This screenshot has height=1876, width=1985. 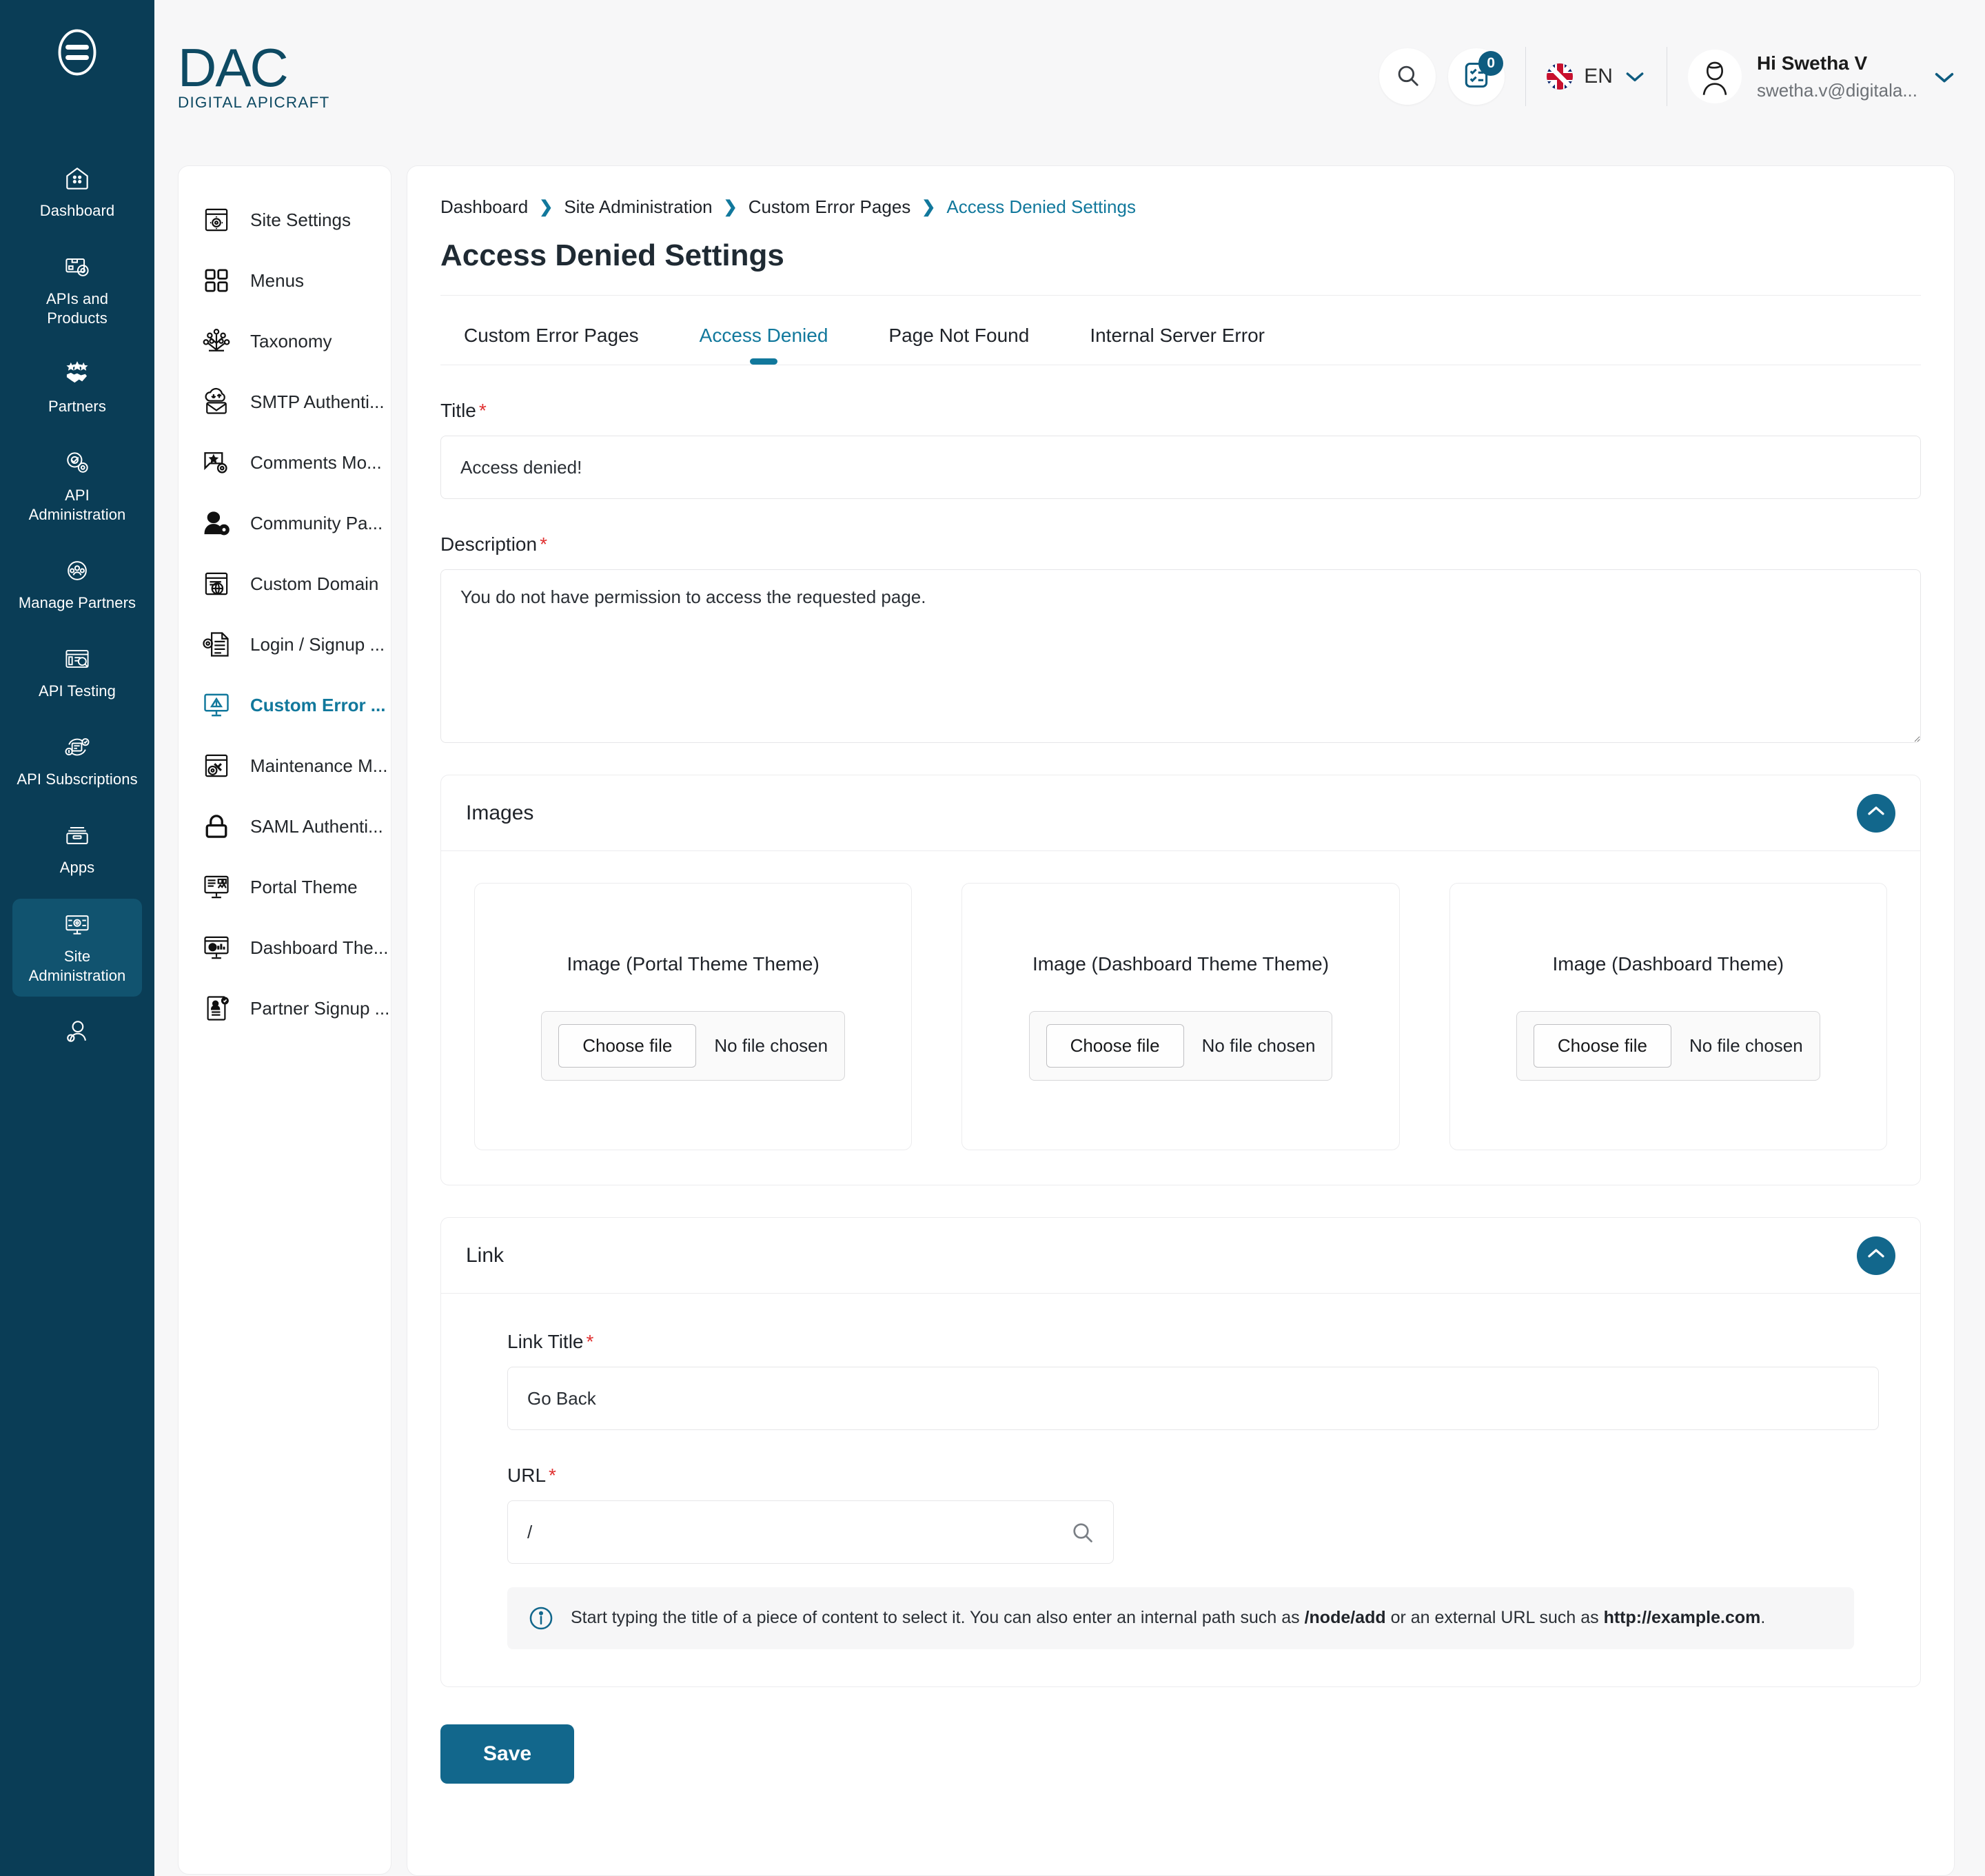 I want to click on sidebar-item-label: Site Administration, so click(x=77, y=965).